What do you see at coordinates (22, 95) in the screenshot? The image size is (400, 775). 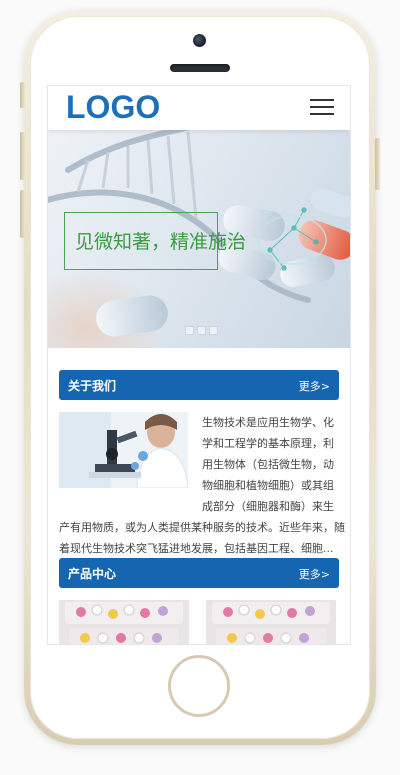 I see `mute-switch` at bounding box center [22, 95].